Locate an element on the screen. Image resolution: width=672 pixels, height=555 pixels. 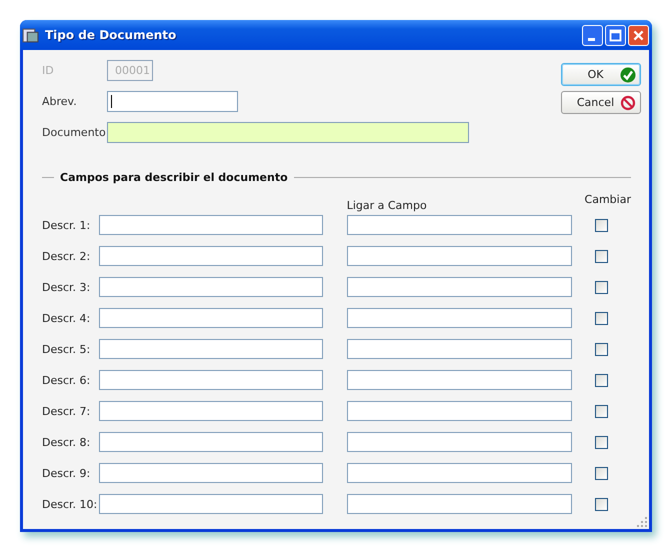
group-title: Campos para describir el documento is located at coordinates (174, 177).